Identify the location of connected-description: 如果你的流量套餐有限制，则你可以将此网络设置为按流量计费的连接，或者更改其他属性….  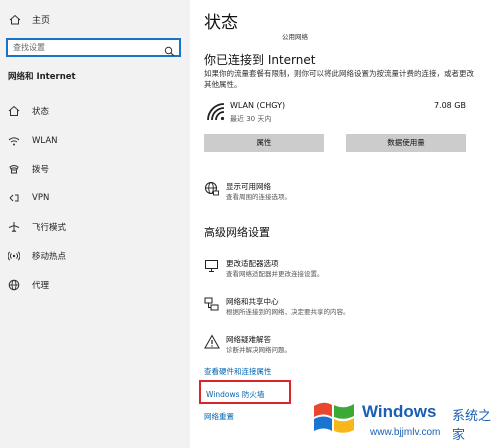
(339, 79).